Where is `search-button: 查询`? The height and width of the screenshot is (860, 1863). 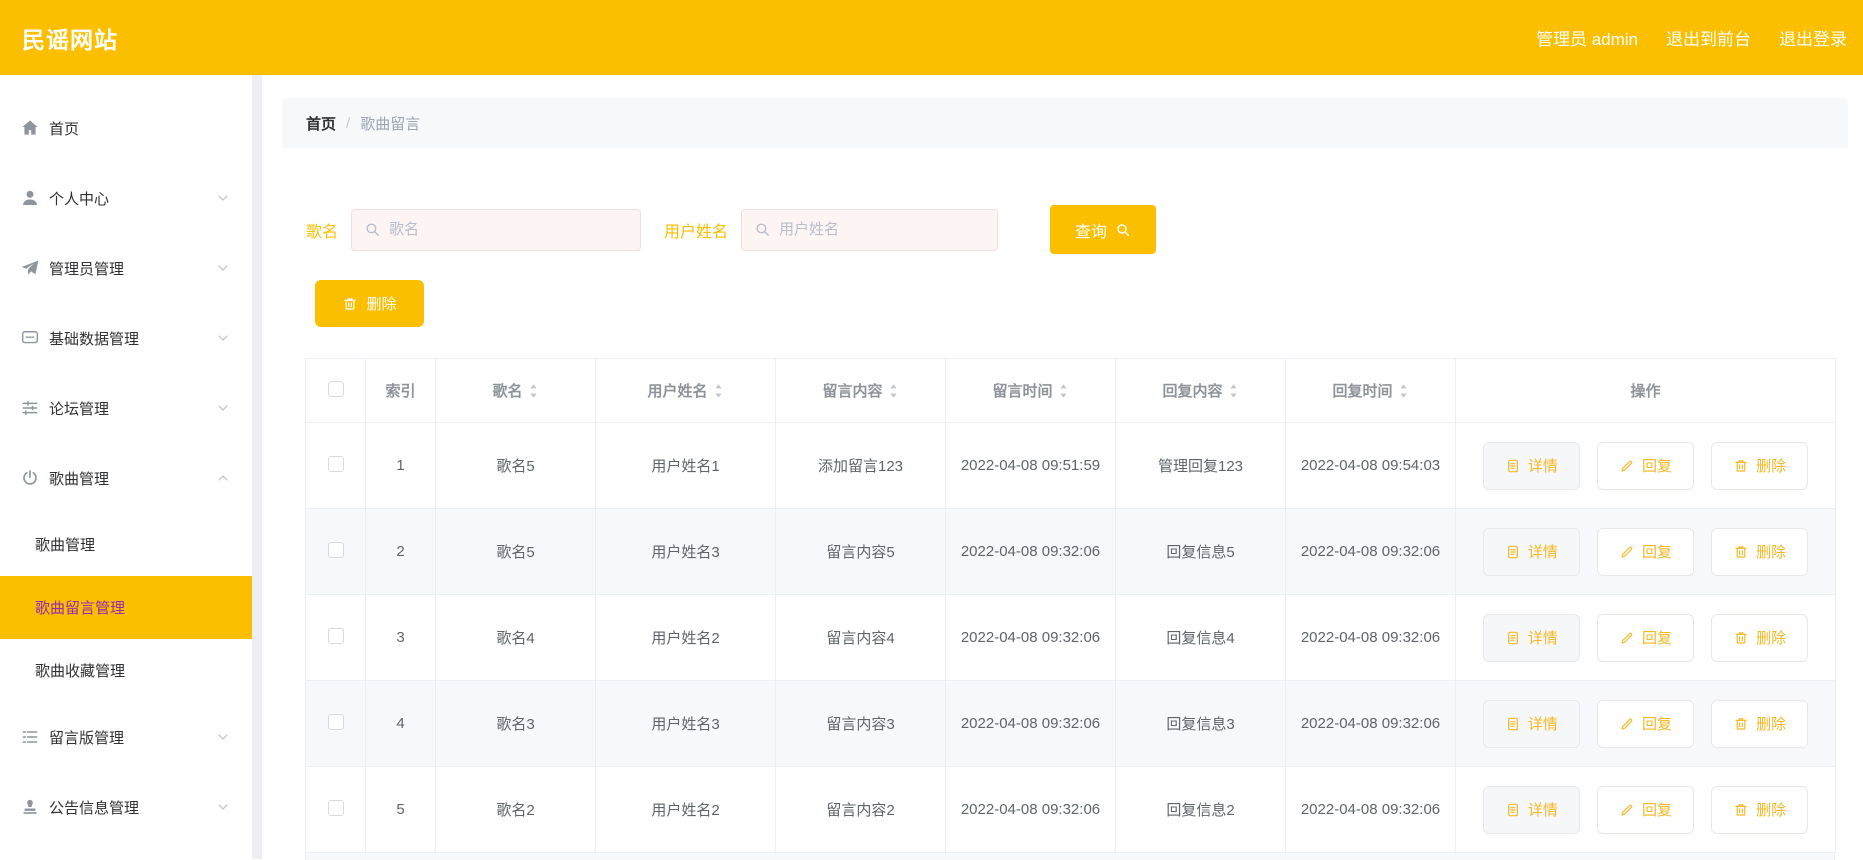
search-button: 查询 is located at coordinates (1103, 229).